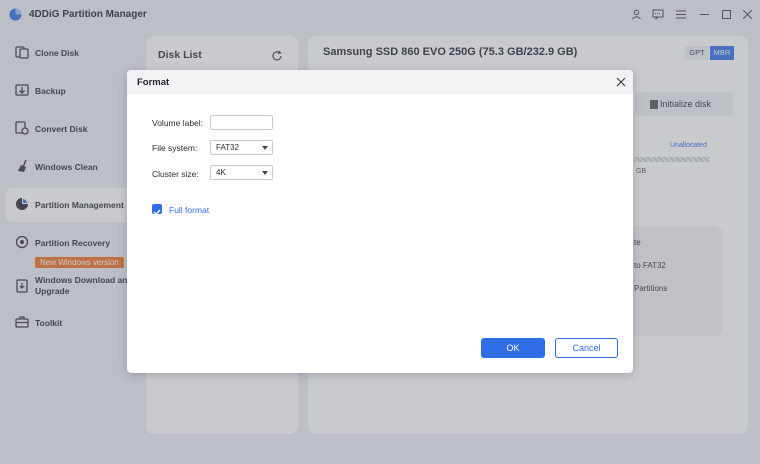 The image size is (760, 464). I want to click on file-system-select: FAT32, so click(241, 147).